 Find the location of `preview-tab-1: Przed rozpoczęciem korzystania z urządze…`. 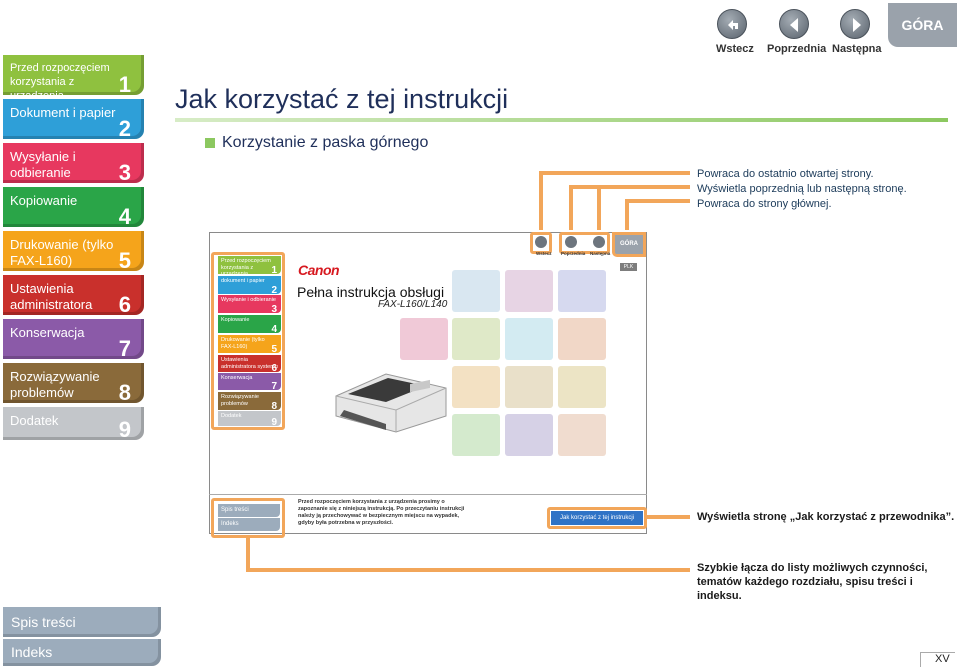

preview-tab-1: Przed rozpoczęciem korzystania z urządze… is located at coordinates (249, 265).